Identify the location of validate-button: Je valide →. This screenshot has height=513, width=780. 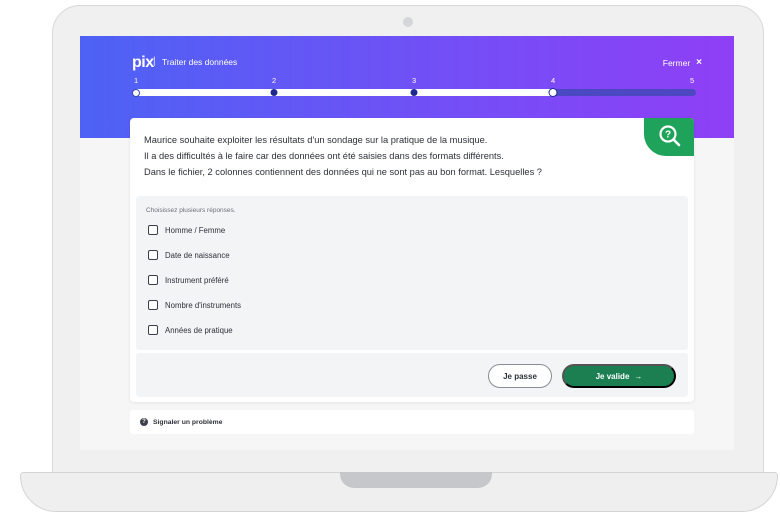
(619, 376).